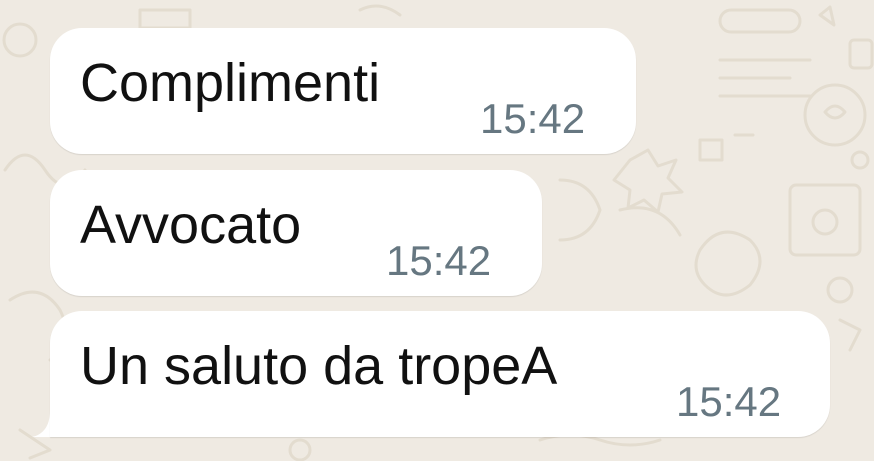 Image resolution: width=874 pixels, height=461 pixels. What do you see at coordinates (230, 83) in the screenshot?
I see `message-text: Complimenti` at bounding box center [230, 83].